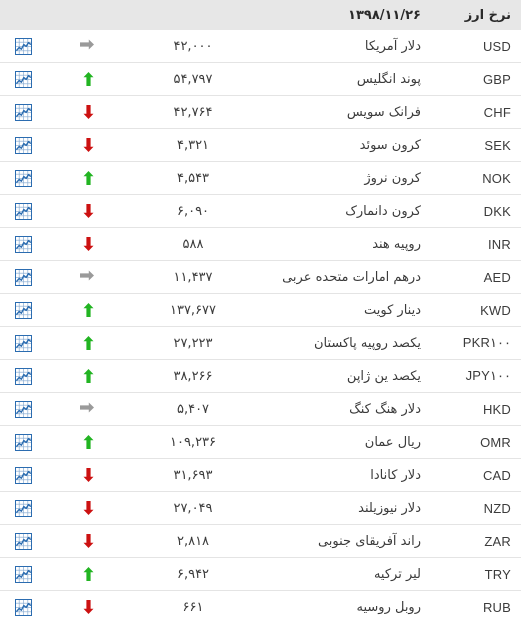  I want to click on currency-rate-value: ۴,۳۲۱, so click(193, 145).